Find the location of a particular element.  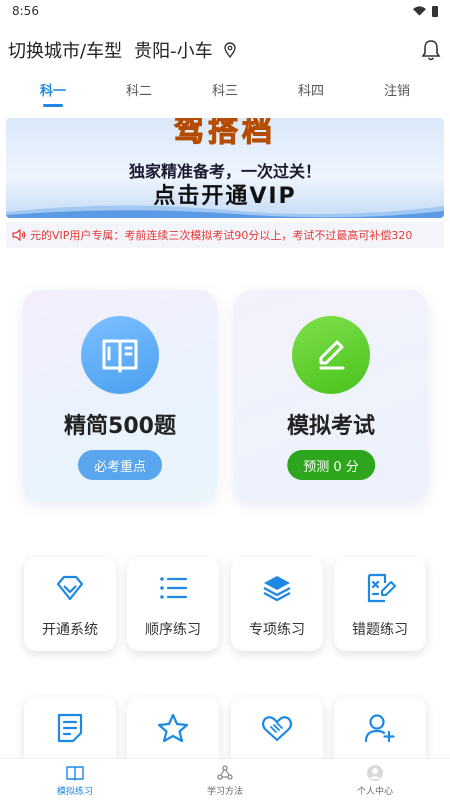

banner-brand: 驾搭档 is located at coordinates (225, 134).